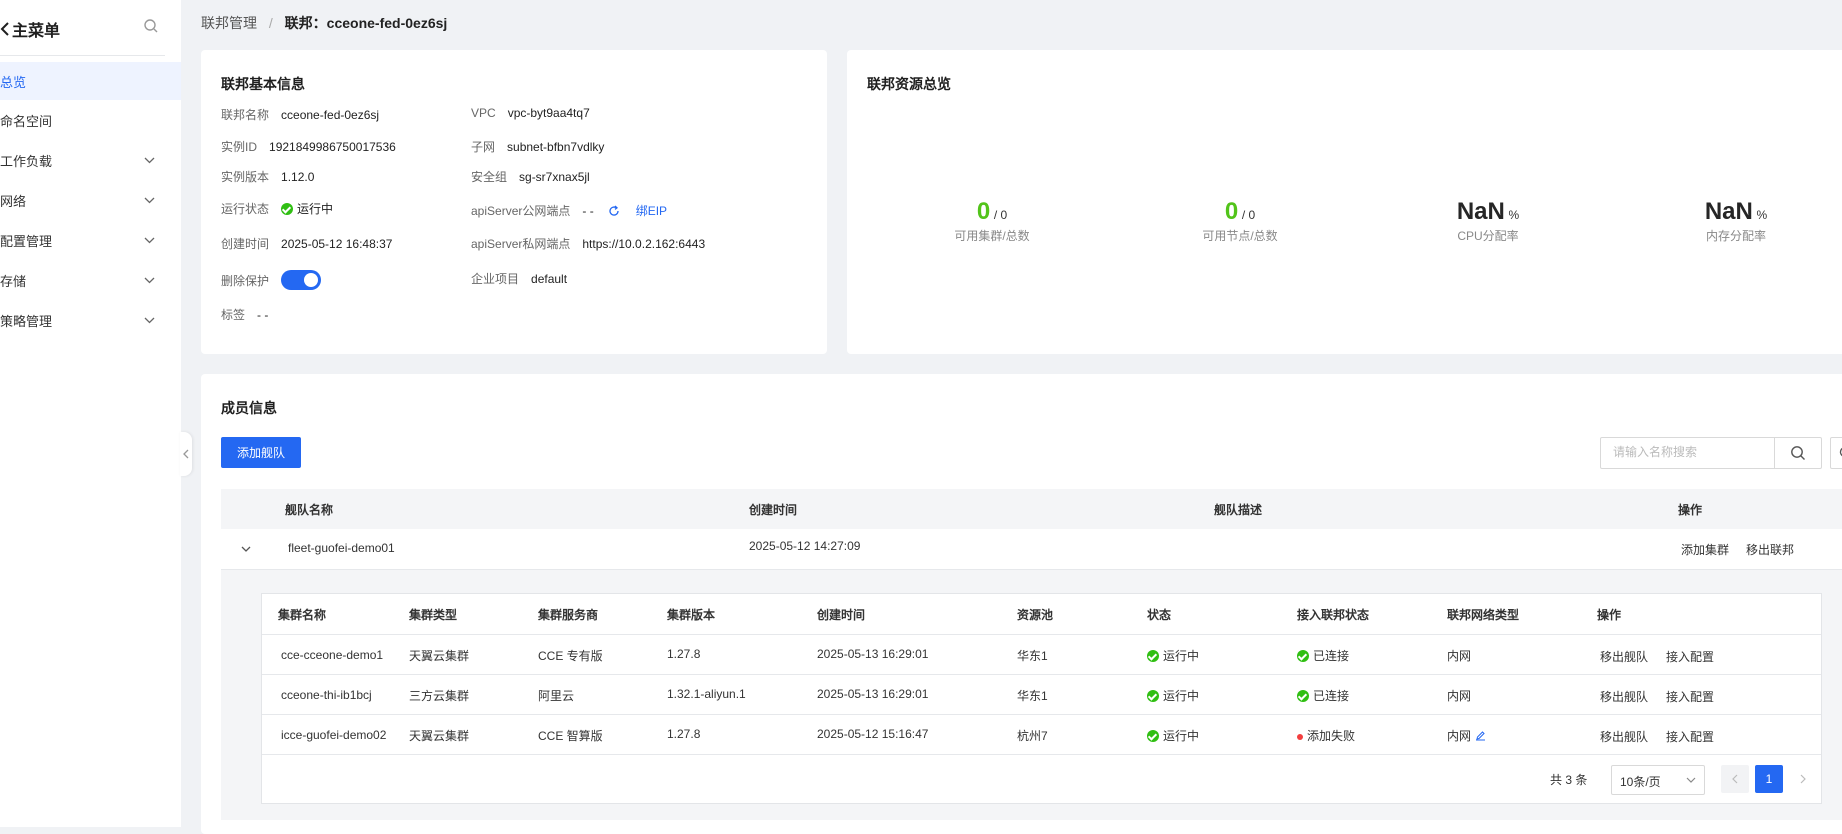 The width and height of the screenshot is (1842, 834). I want to click on tag-row: 标签 - -, so click(244, 314).